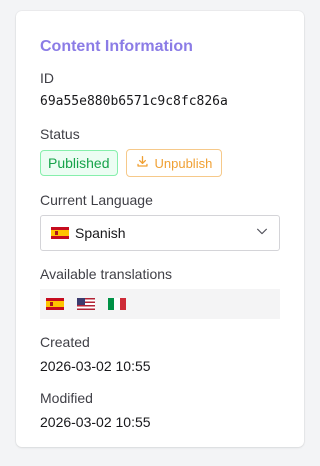 The height and width of the screenshot is (466, 320). What do you see at coordinates (60, 134) in the screenshot?
I see `status-label: Status` at bounding box center [60, 134].